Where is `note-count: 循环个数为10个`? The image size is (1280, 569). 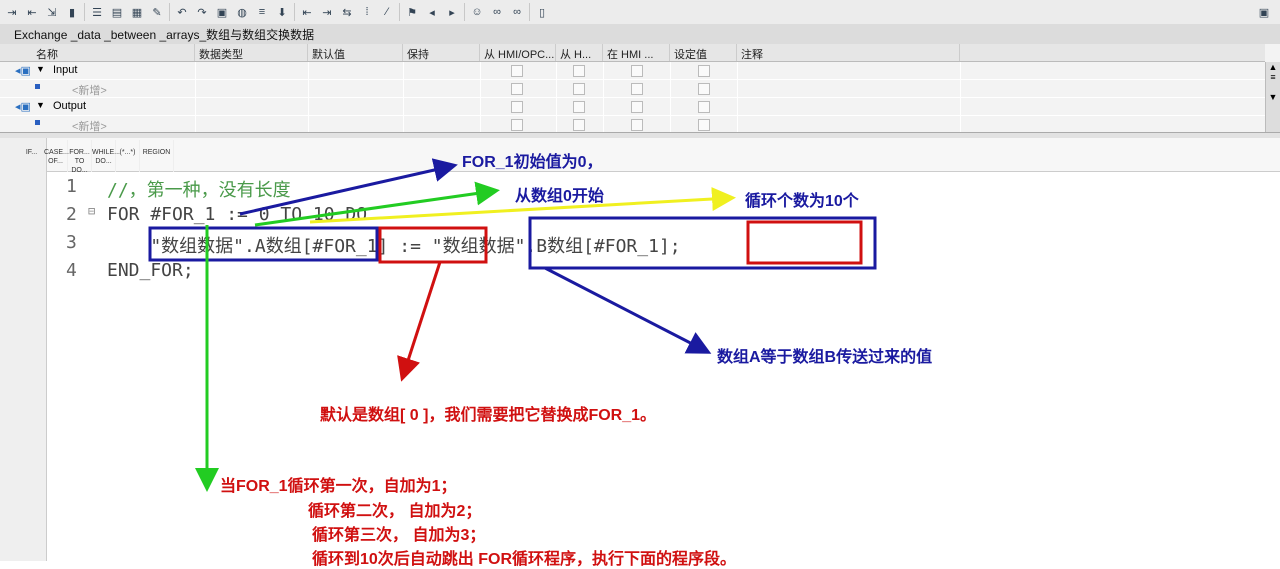
note-count: 循环个数为10个 is located at coordinates (802, 201).